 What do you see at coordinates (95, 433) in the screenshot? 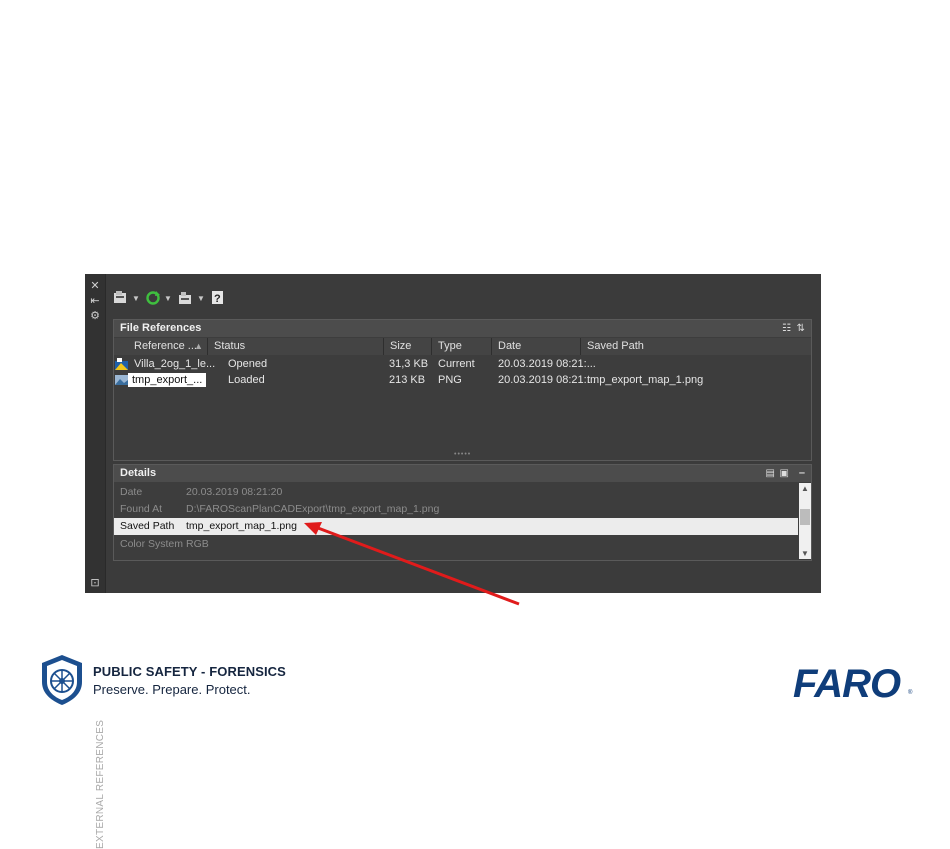
I see `palette-title-strip: ✕ ⇤ ⚙ ⊡` at bounding box center [95, 433].